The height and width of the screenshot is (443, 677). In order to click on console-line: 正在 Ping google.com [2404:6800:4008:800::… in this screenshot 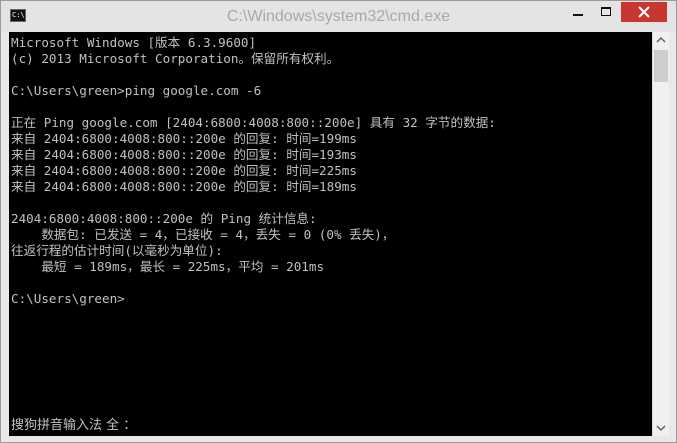, I will do `click(253, 122)`.